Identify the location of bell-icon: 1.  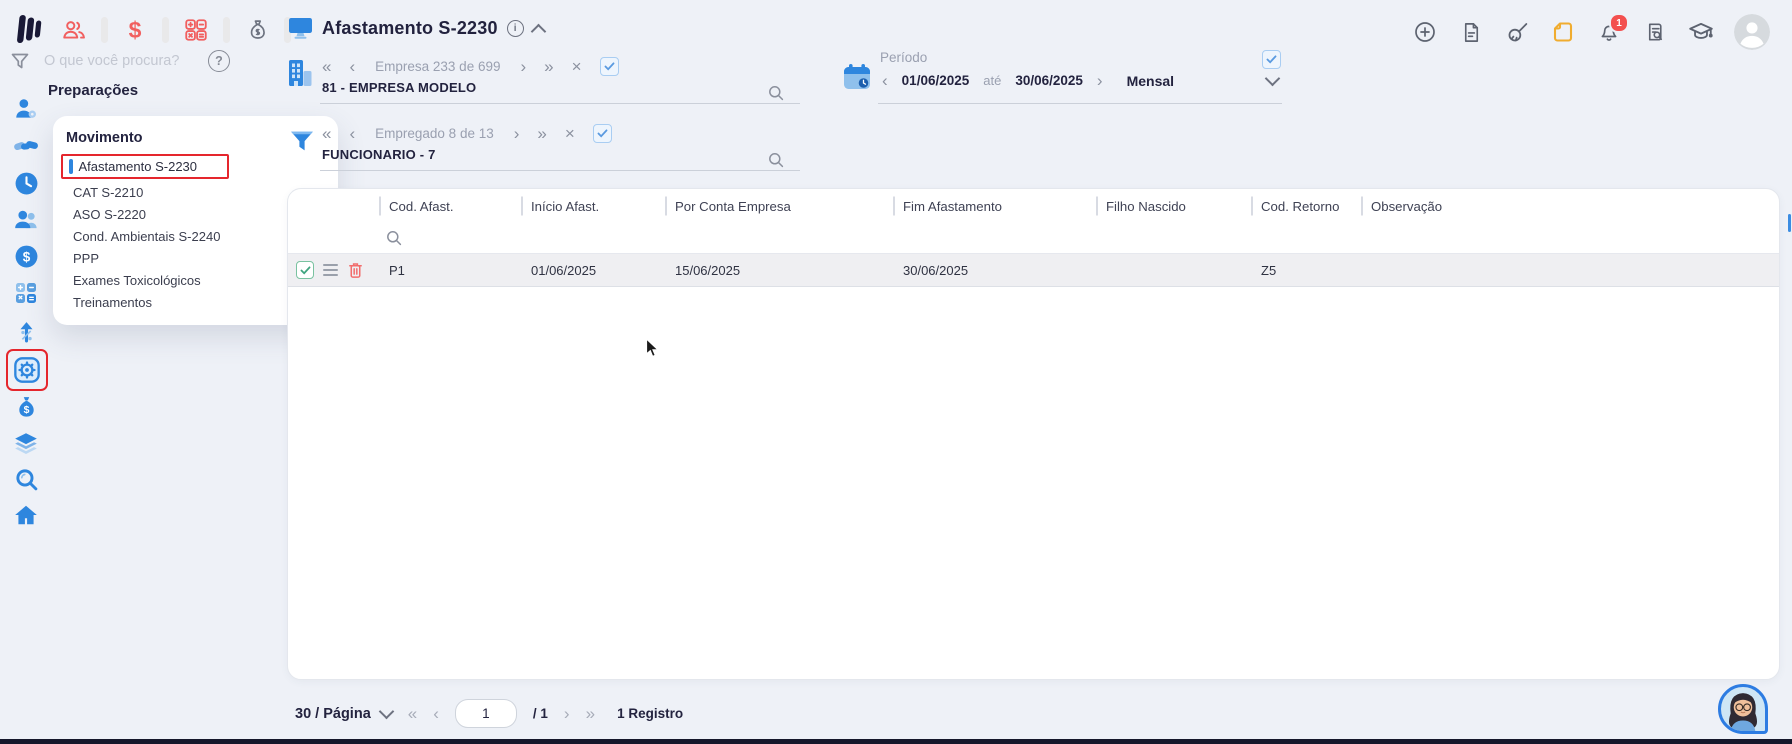
(1612, 29).